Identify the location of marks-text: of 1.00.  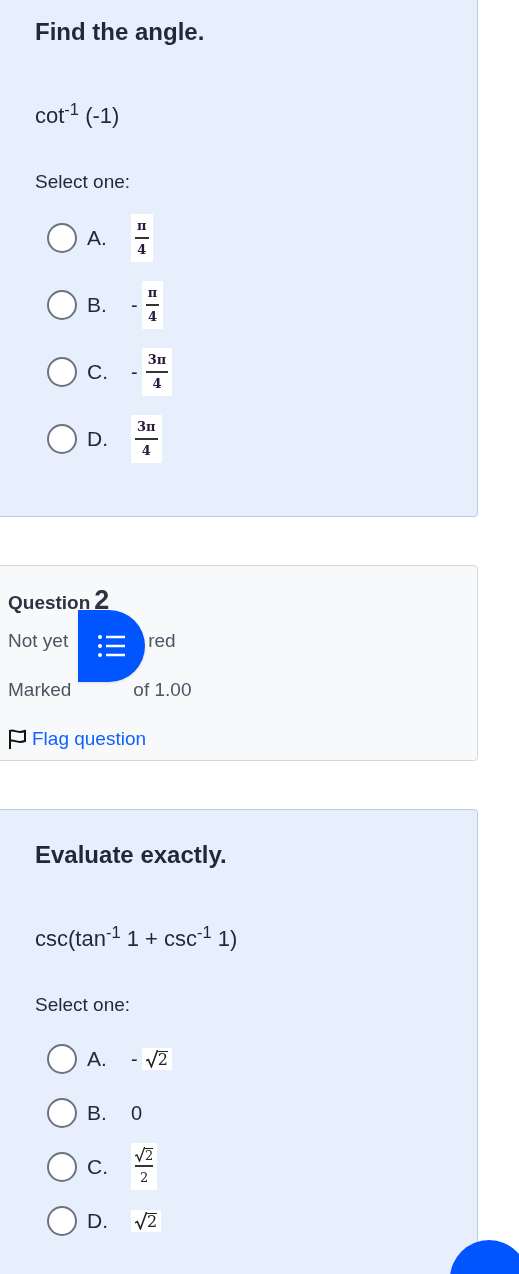
(162, 690).